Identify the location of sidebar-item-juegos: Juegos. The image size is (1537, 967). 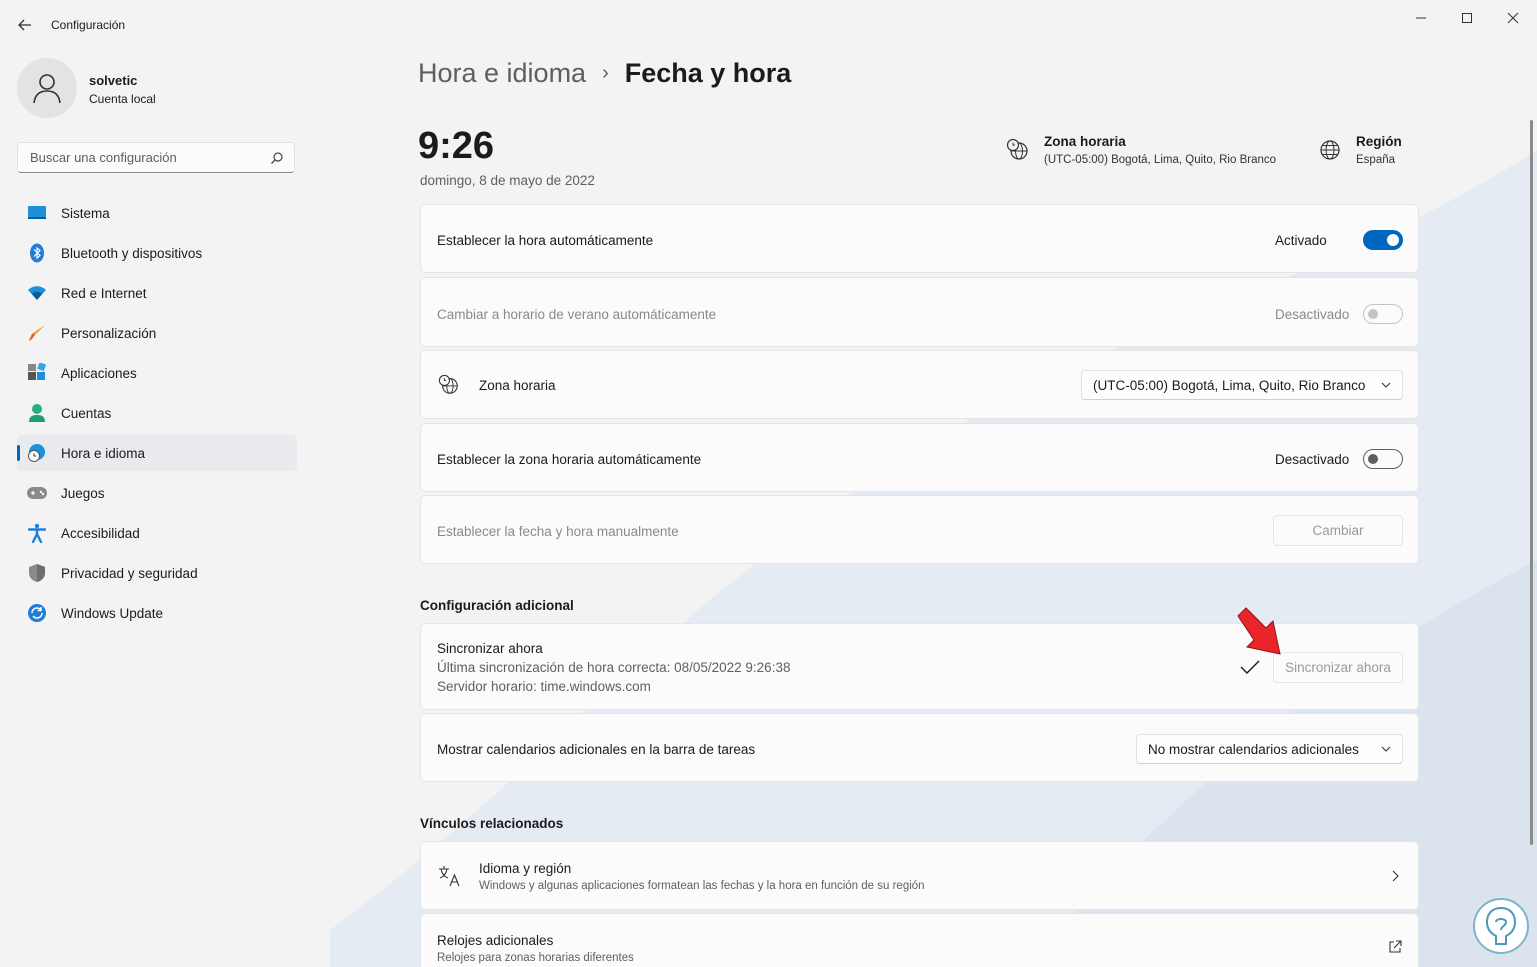
(157, 493).